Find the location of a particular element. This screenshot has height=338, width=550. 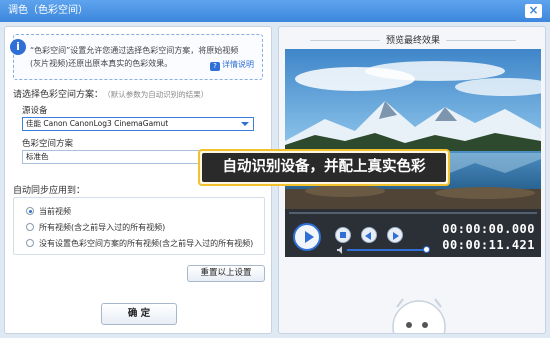

progress-bar is located at coordinates (413, 213).